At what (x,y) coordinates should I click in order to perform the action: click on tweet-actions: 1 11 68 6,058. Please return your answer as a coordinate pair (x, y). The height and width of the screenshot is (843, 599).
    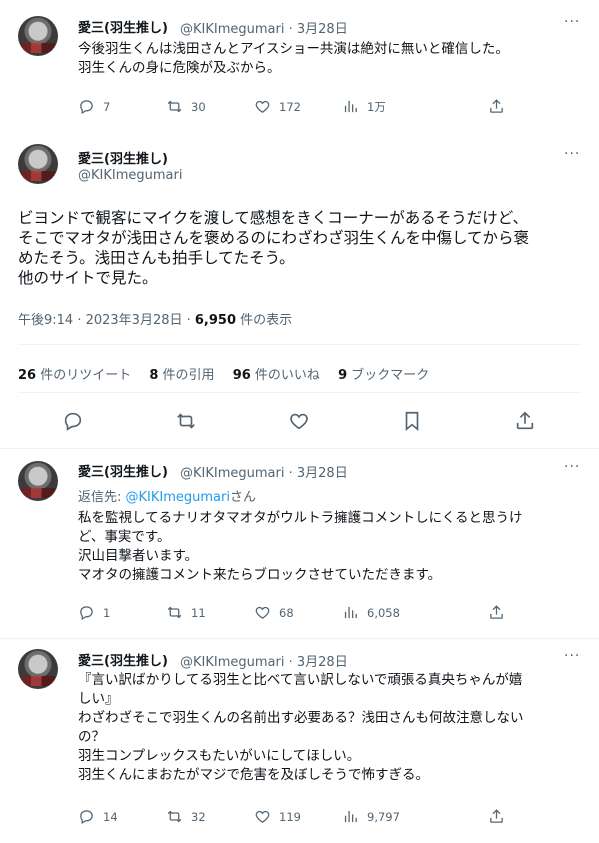
    Looking at the image, I should click on (298, 615).